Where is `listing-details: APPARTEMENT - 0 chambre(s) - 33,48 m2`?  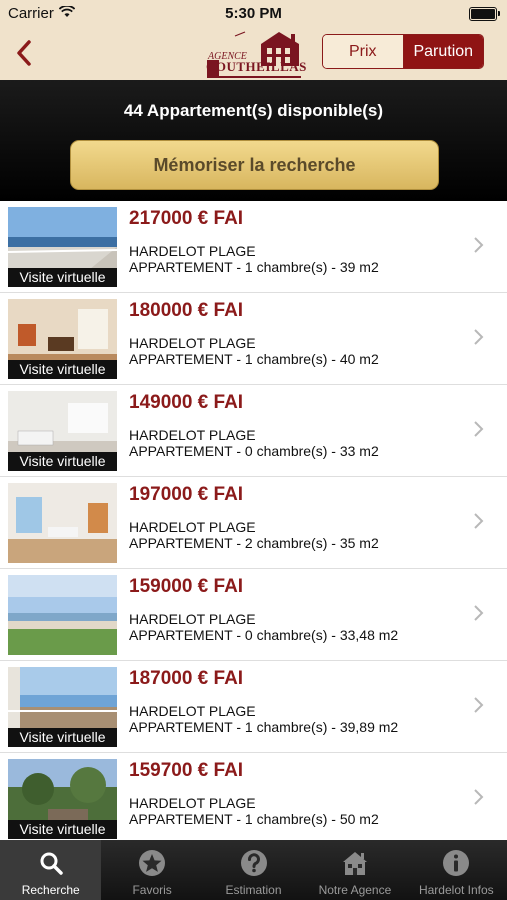
listing-details: APPARTEMENT - 0 chambre(s) - 33,48 m2 is located at coordinates (264, 635).